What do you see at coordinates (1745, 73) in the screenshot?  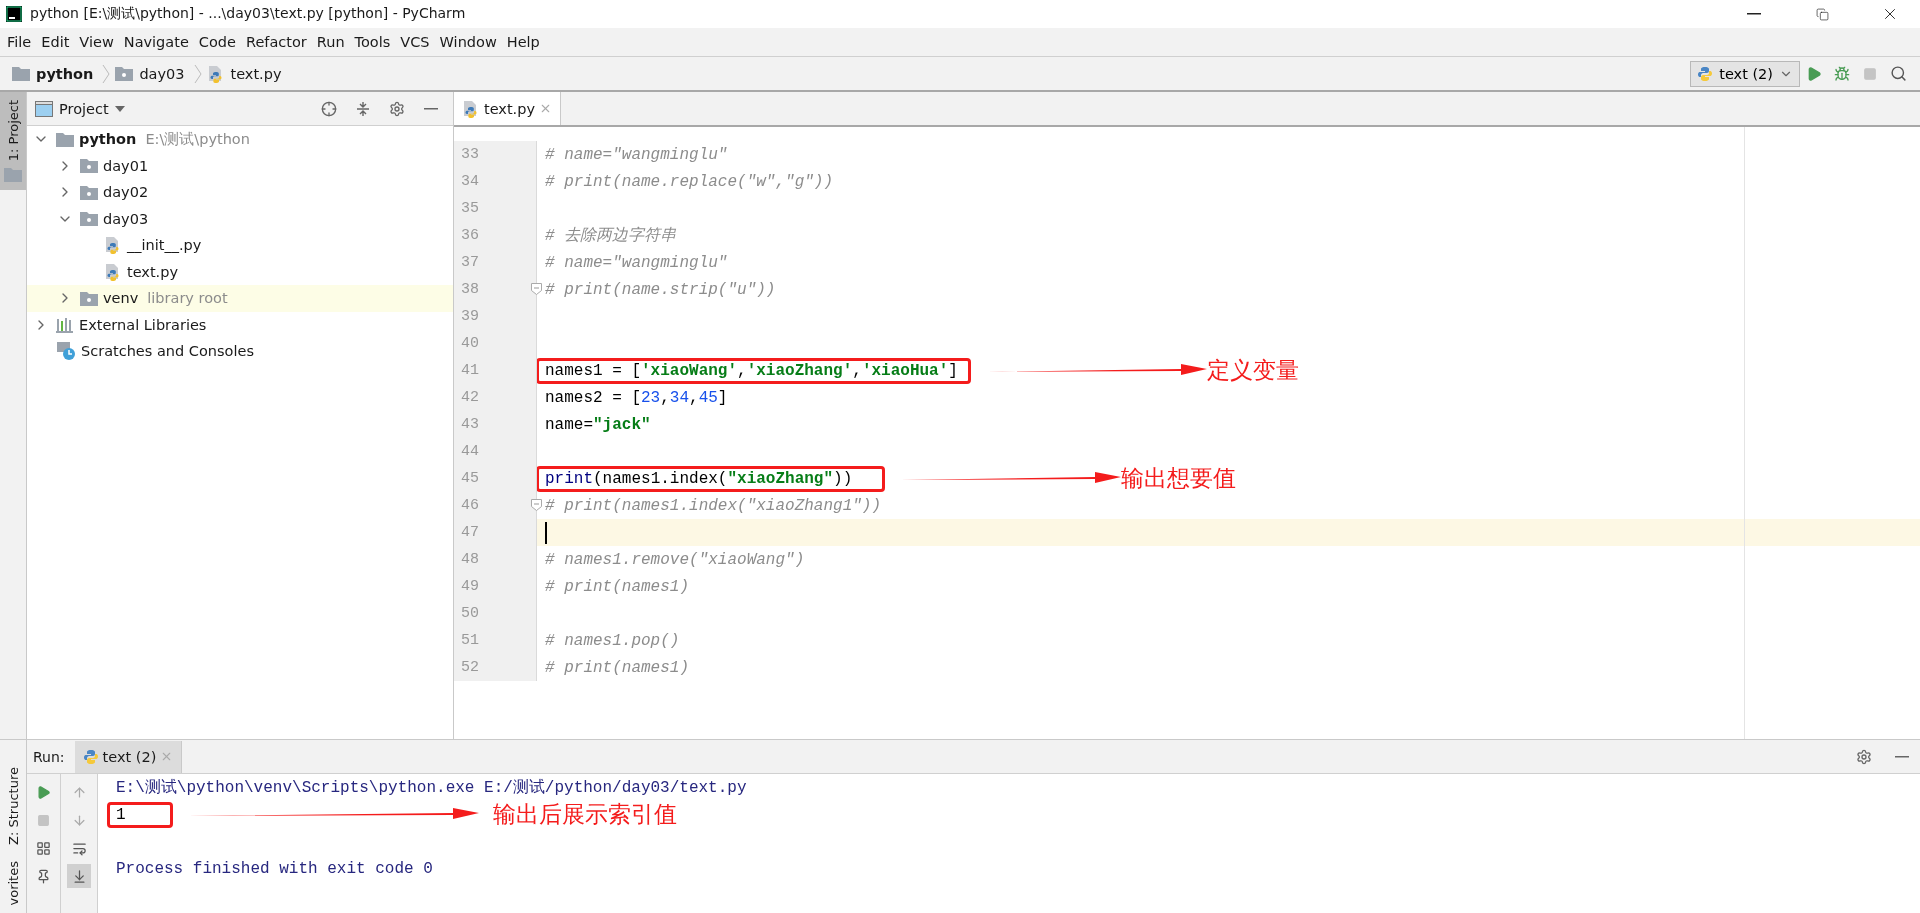 I see `run-config-dropdown: text (2)` at bounding box center [1745, 73].